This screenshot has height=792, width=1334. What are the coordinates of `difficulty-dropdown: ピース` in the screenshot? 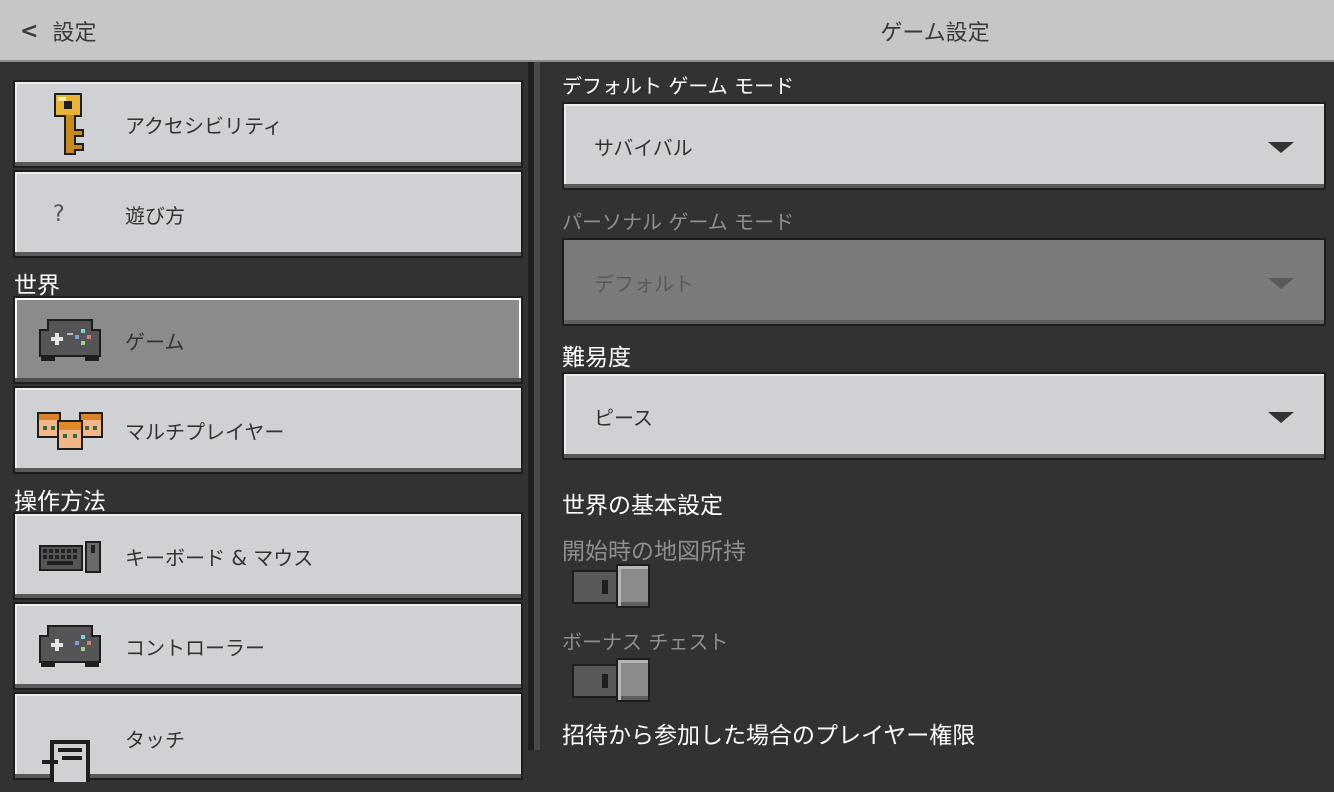 It's located at (944, 416).